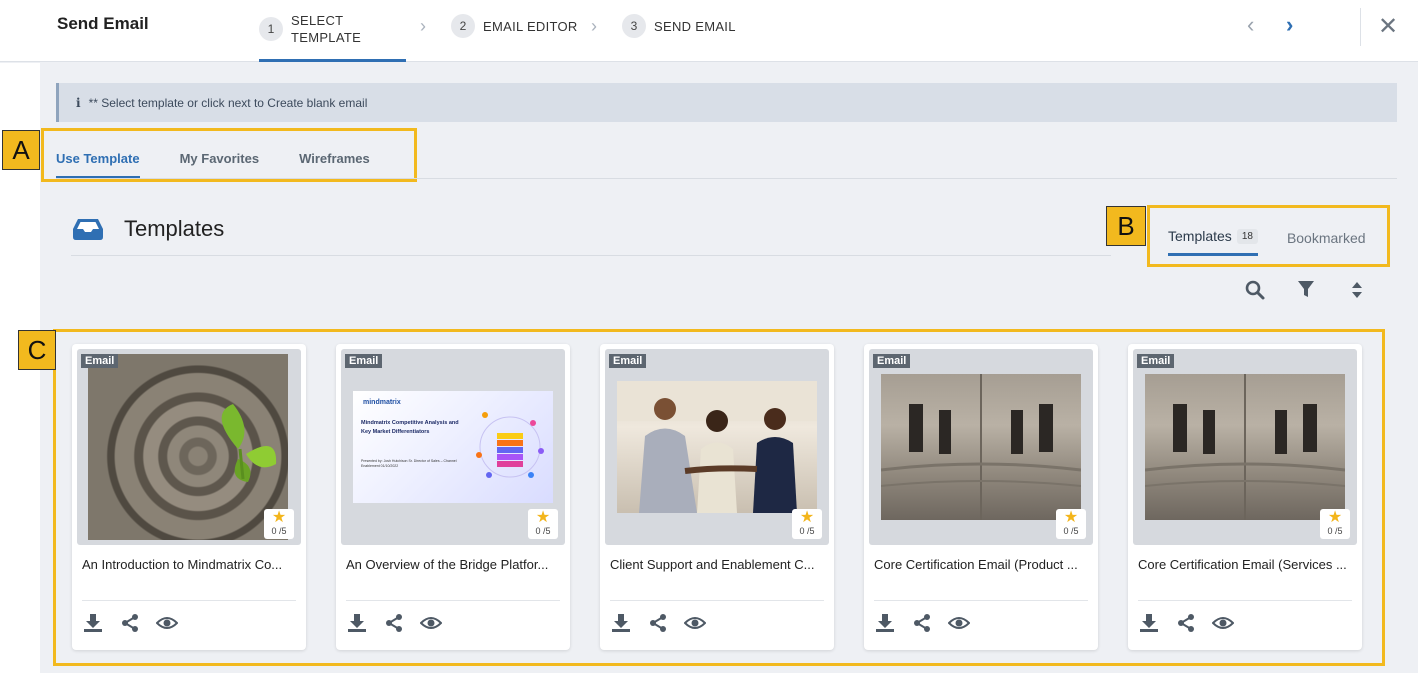  What do you see at coordinates (103, 23) in the screenshot?
I see `page-title: Send Email` at bounding box center [103, 23].